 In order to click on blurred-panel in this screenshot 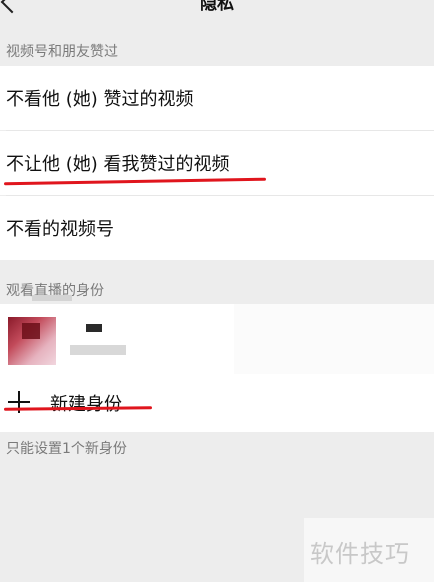, I will do `click(334, 339)`.